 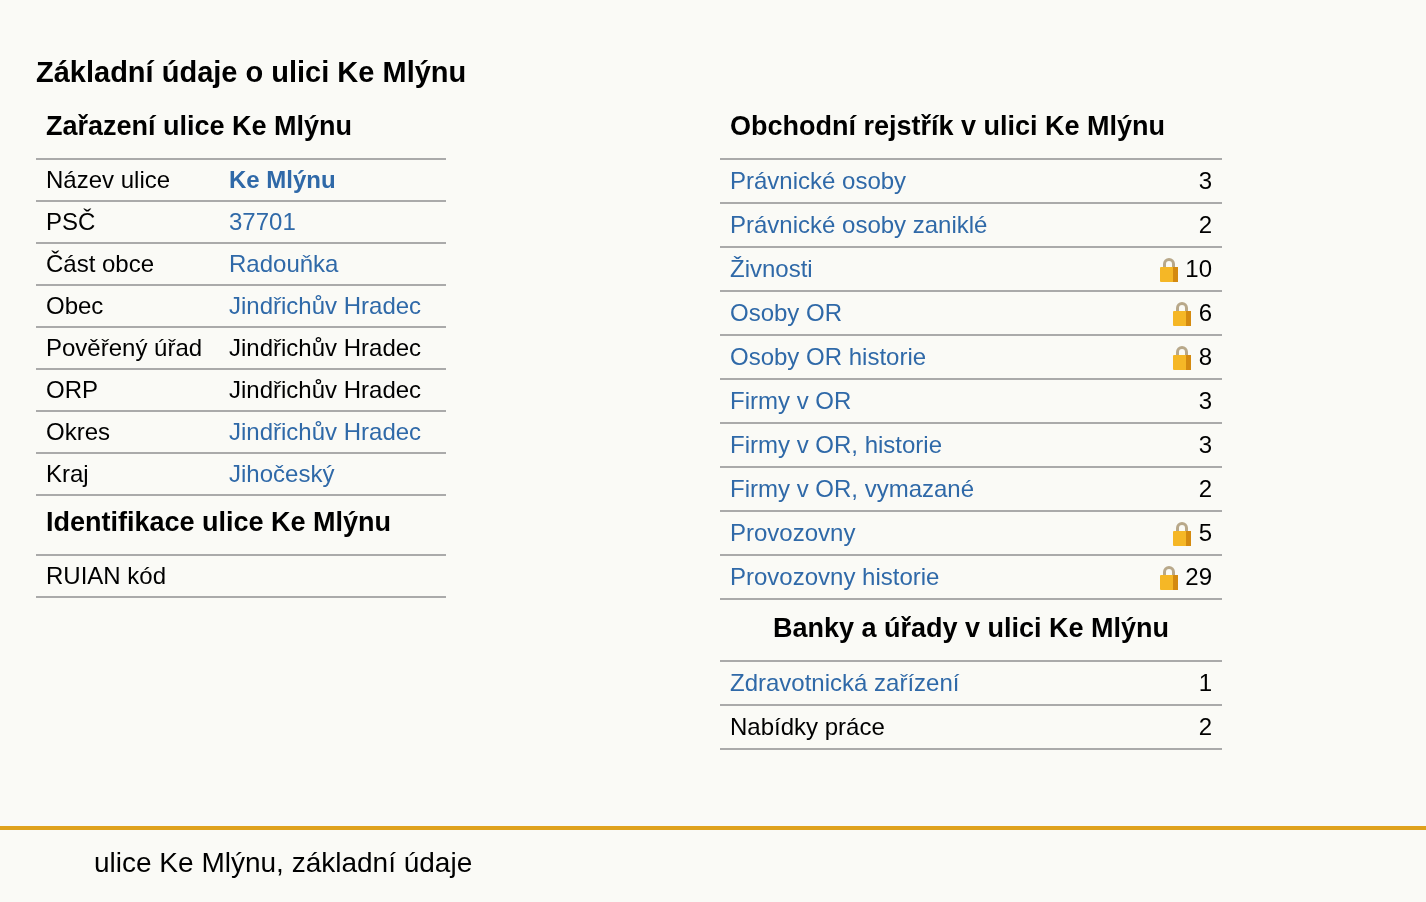 I want to click on row-label: ORP, so click(x=72, y=390).